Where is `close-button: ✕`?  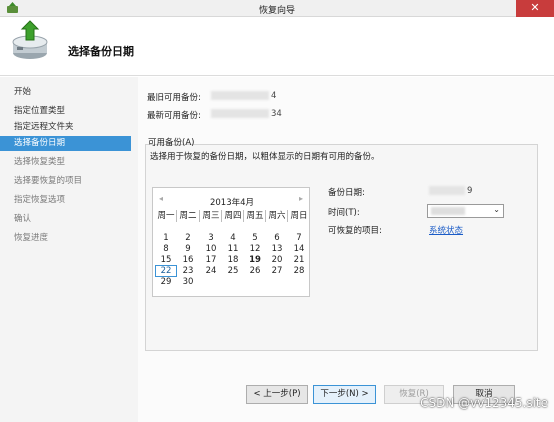 close-button: ✕ is located at coordinates (535, 8).